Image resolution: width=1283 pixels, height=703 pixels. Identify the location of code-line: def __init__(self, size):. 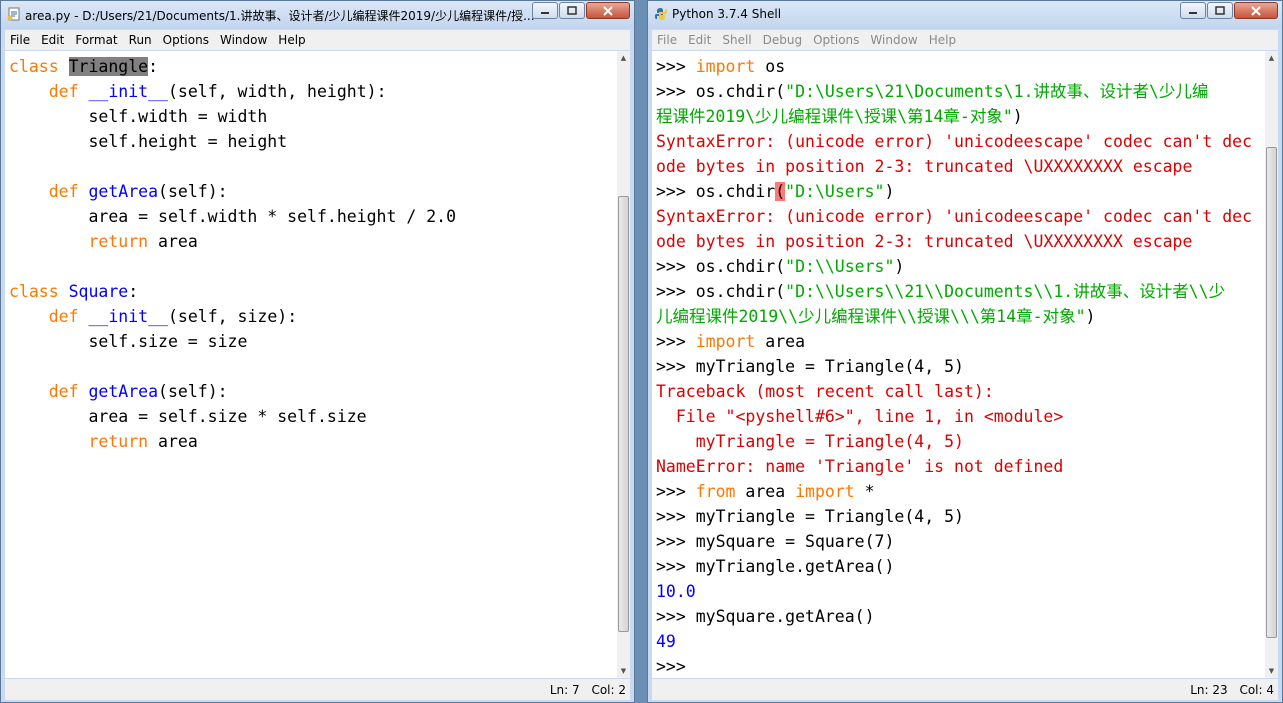
(232, 316).